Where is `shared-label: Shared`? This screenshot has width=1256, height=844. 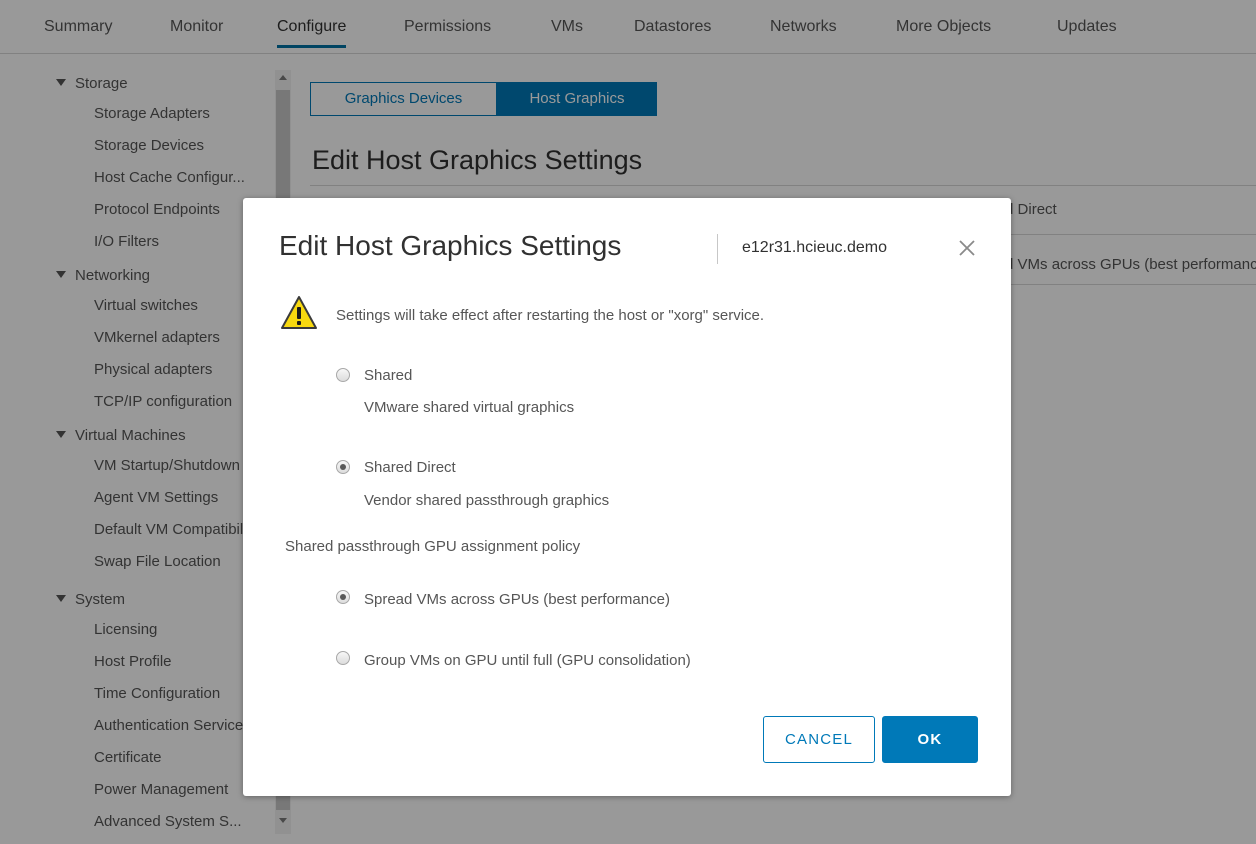
shared-label: Shared is located at coordinates (388, 375).